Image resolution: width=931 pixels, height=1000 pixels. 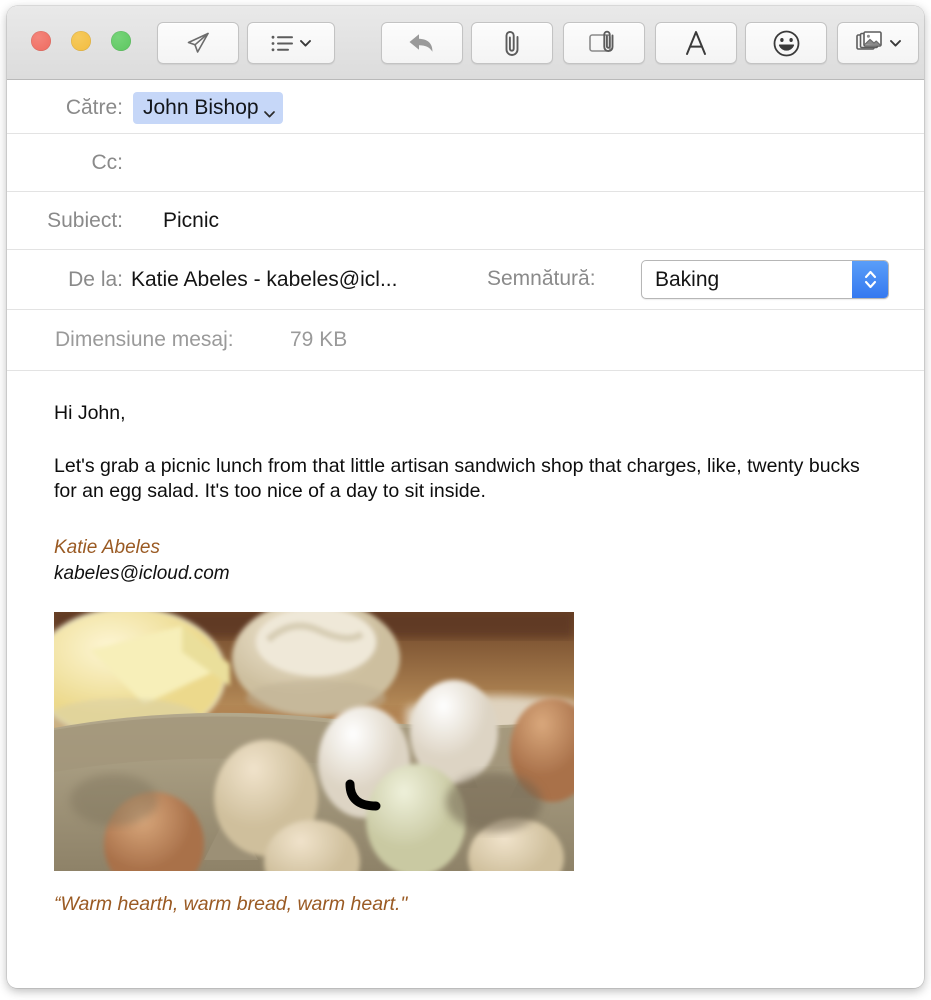 What do you see at coordinates (687, 279) in the screenshot?
I see `signature-selected-value: Baking` at bounding box center [687, 279].